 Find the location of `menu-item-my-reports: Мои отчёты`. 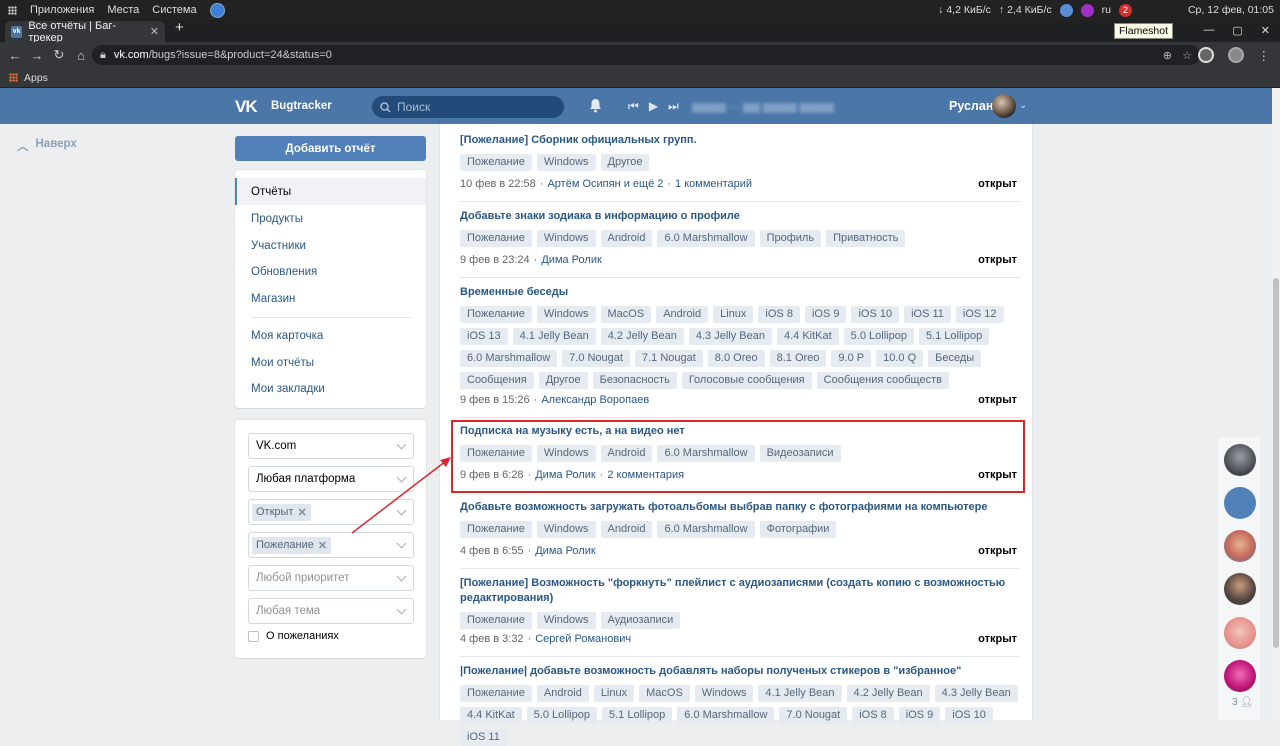

menu-item-my-reports: Мои отчёты is located at coordinates (330, 362).